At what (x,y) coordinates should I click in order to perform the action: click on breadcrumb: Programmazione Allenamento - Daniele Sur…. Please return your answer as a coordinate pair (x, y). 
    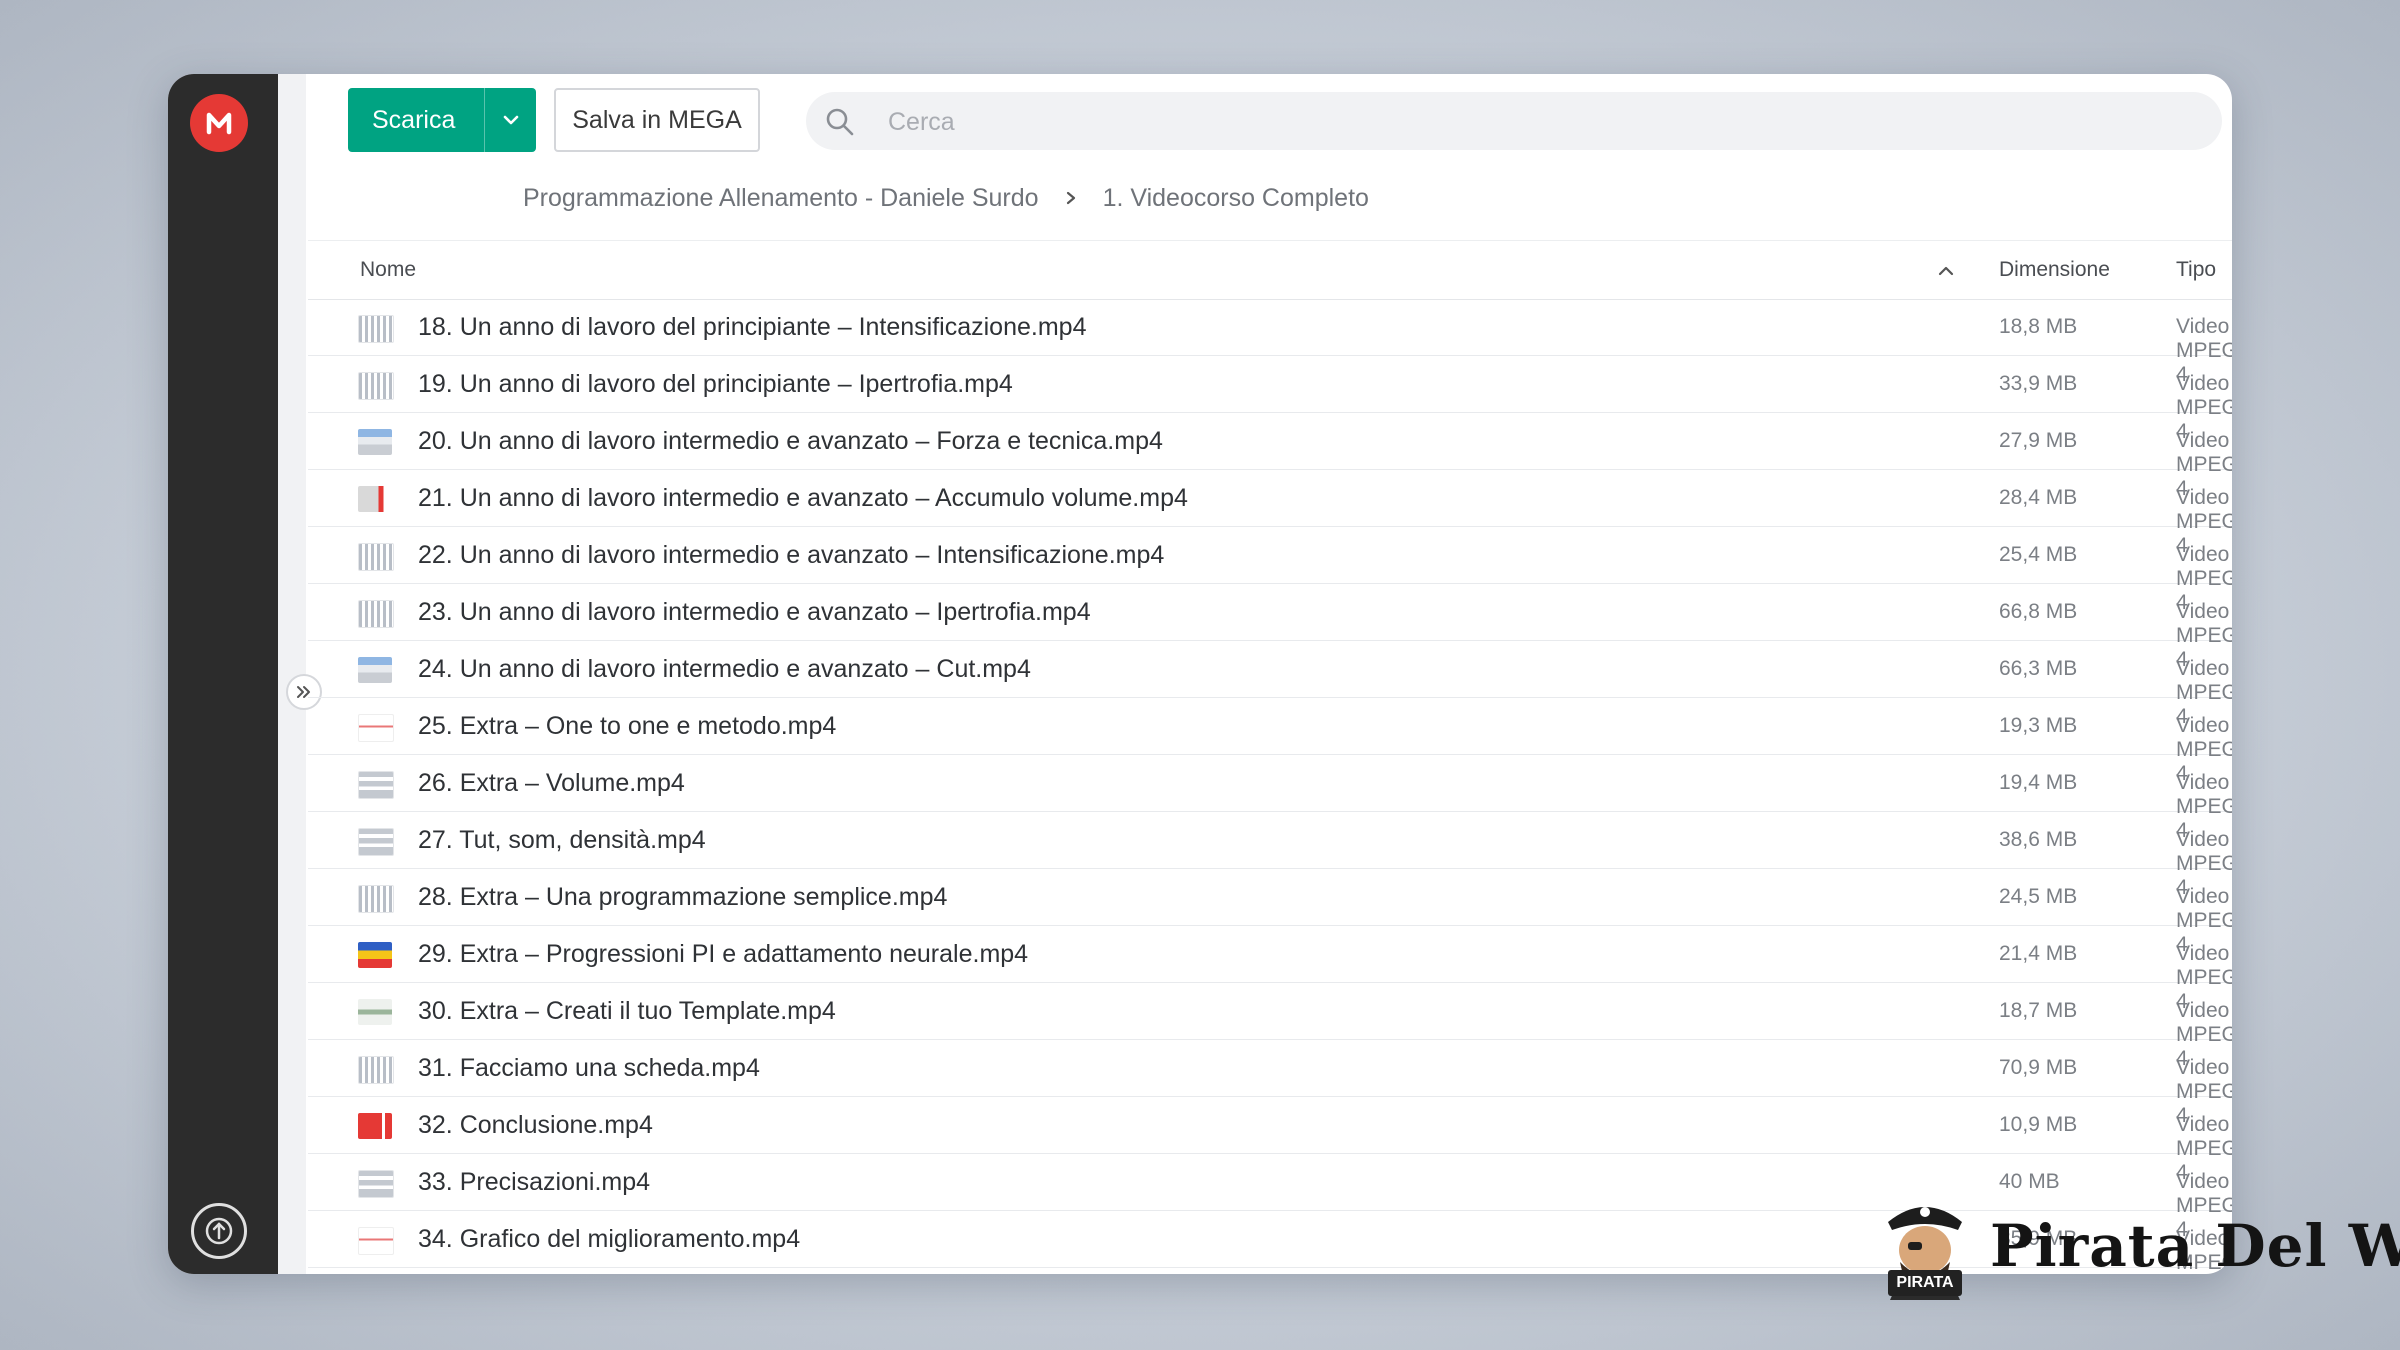
    Looking at the image, I should click on (946, 198).